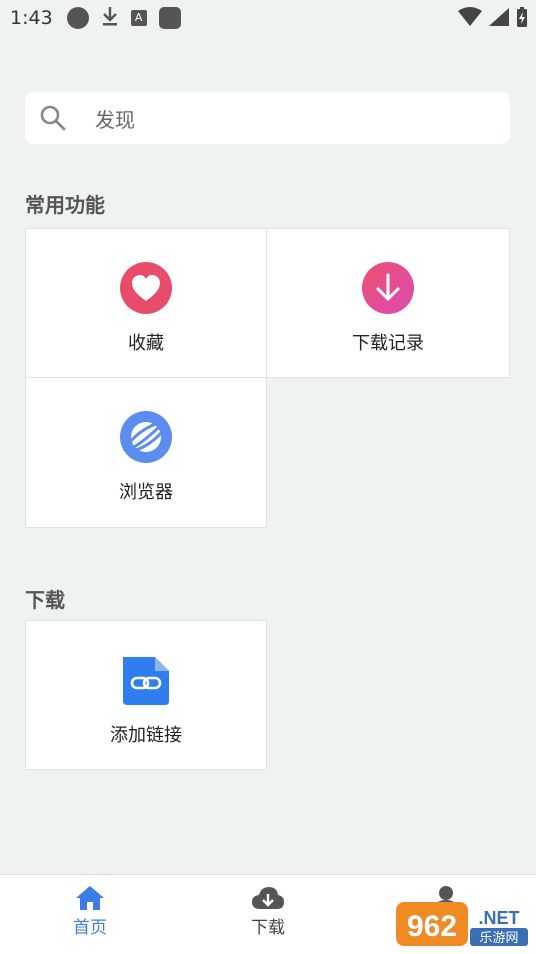  I want to click on section-title-common: 常用功能, so click(65, 205).